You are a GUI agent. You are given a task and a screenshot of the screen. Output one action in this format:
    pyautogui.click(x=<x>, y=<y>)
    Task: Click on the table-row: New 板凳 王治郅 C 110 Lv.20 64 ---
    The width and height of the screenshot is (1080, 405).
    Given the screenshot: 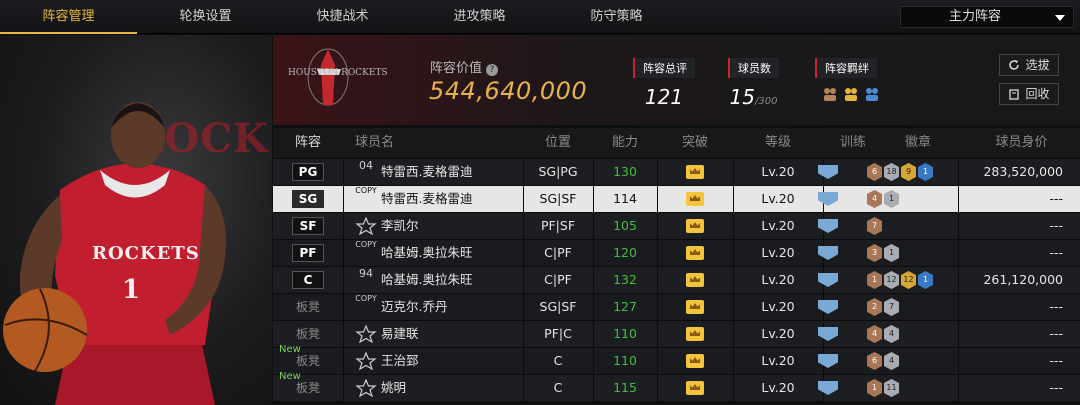 What is the action you would take?
    pyautogui.click(x=676, y=359)
    